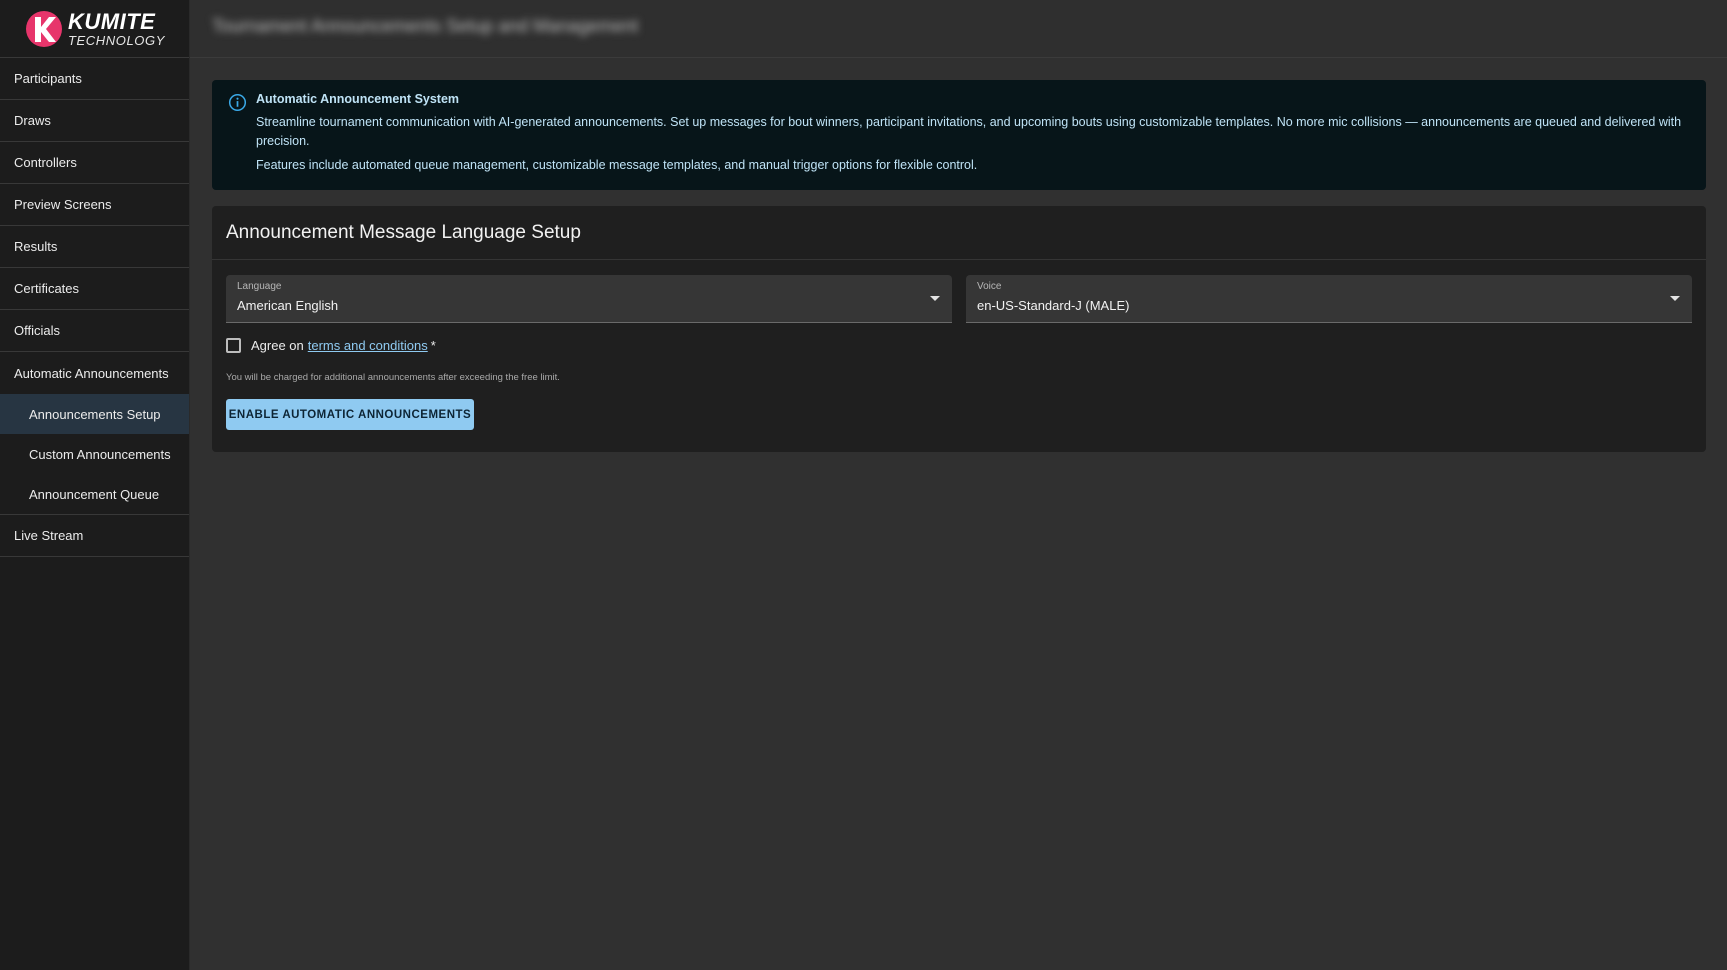 The height and width of the screenshot is (970, 1727). What do you see at coordinates (94, 79) in the screenshot?
I see `sidebar-item-participants: Participants` at bounding box center [94, 79].